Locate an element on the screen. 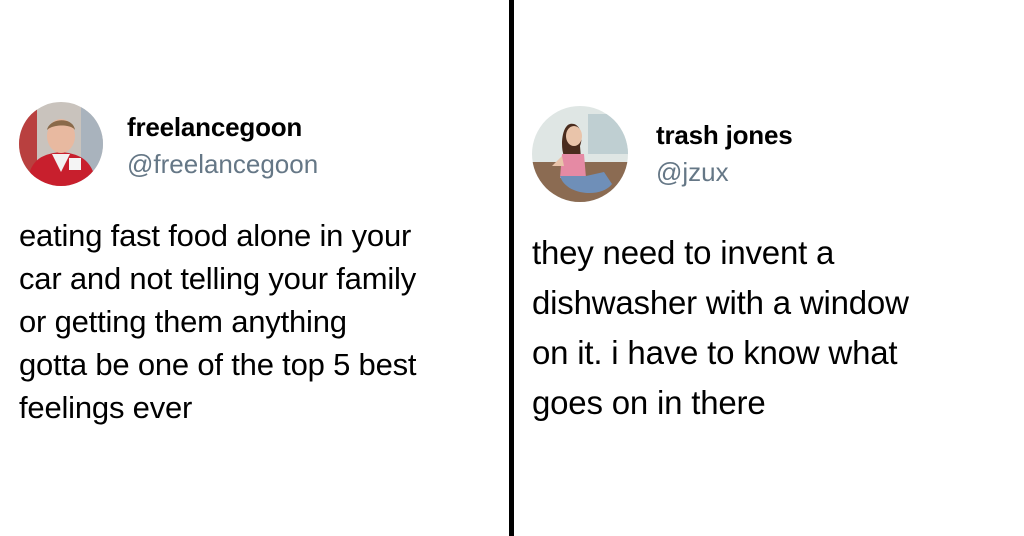  tweet-text-line: or getting them anything is located at coordinates (183, 321).